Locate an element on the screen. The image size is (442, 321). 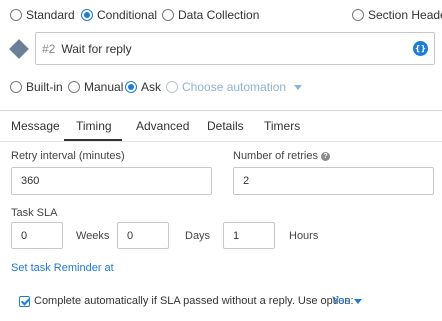
step-number: #2 is located at coordinates (49, 48).